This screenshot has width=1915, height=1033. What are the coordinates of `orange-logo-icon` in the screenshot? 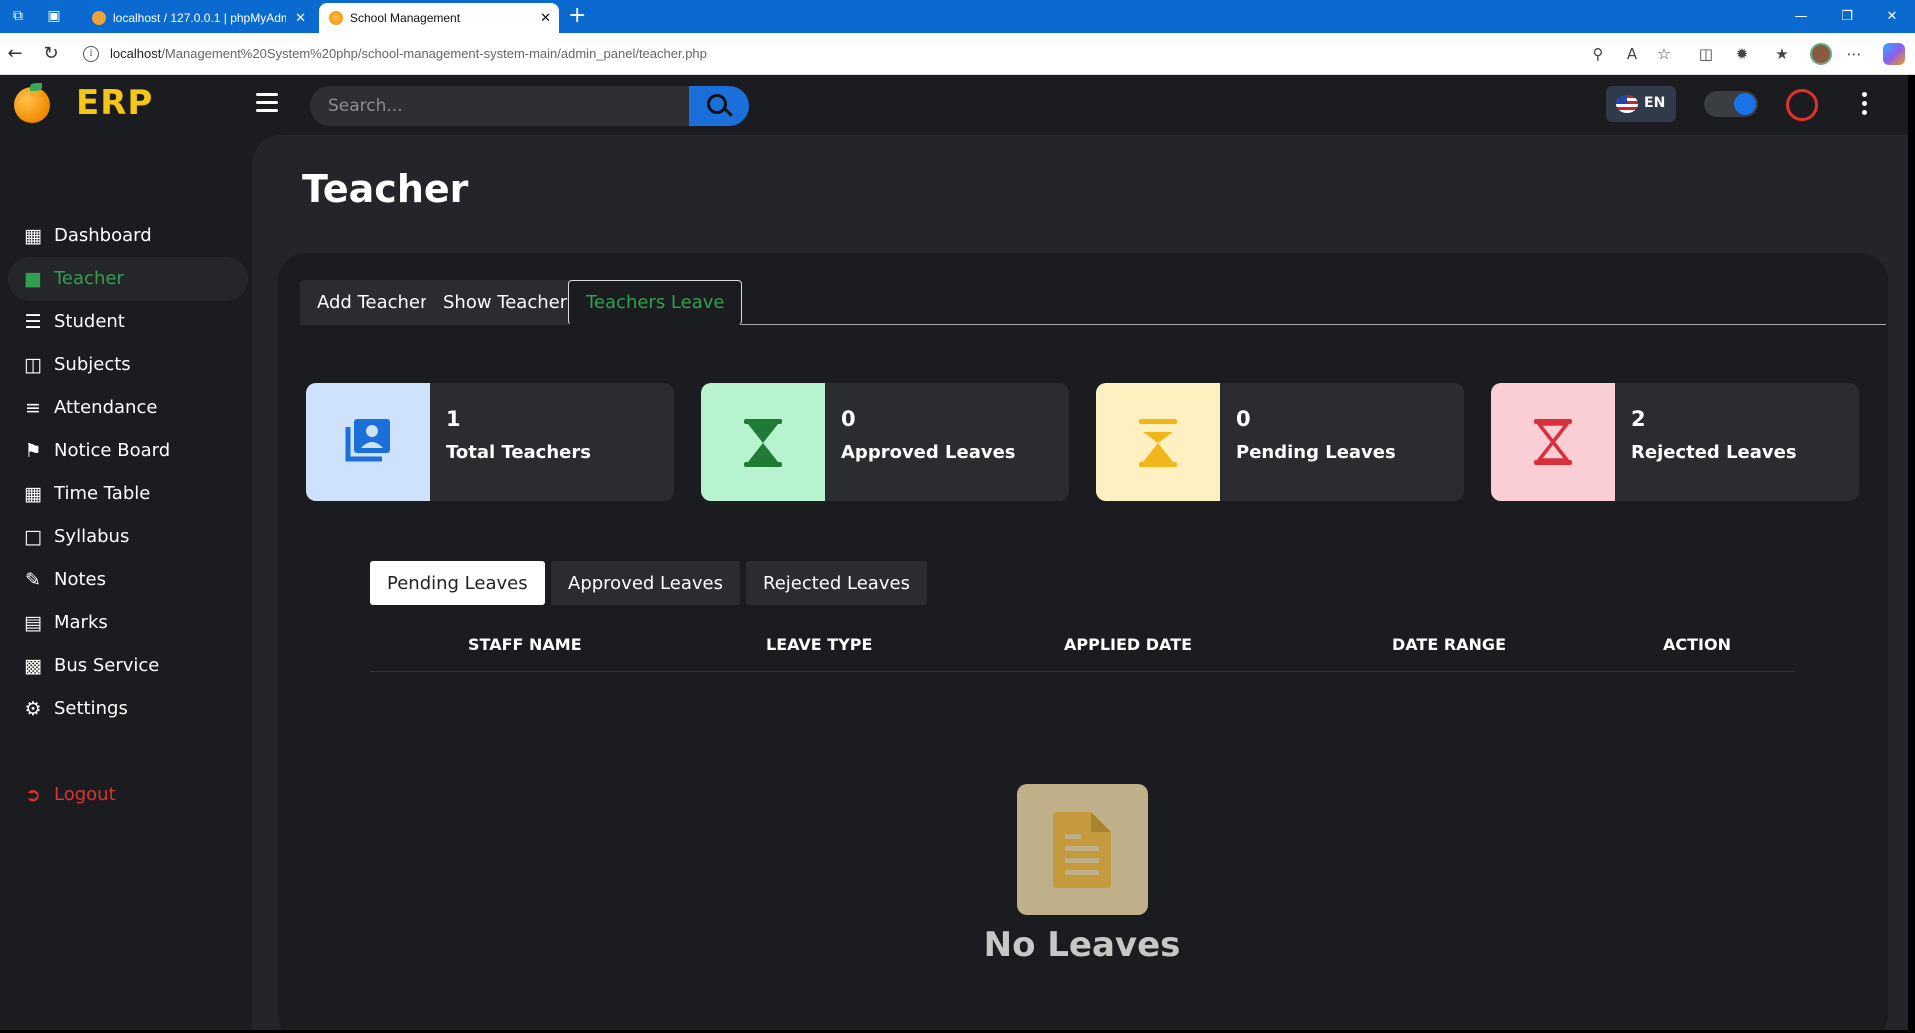 It's located at (32, 105).